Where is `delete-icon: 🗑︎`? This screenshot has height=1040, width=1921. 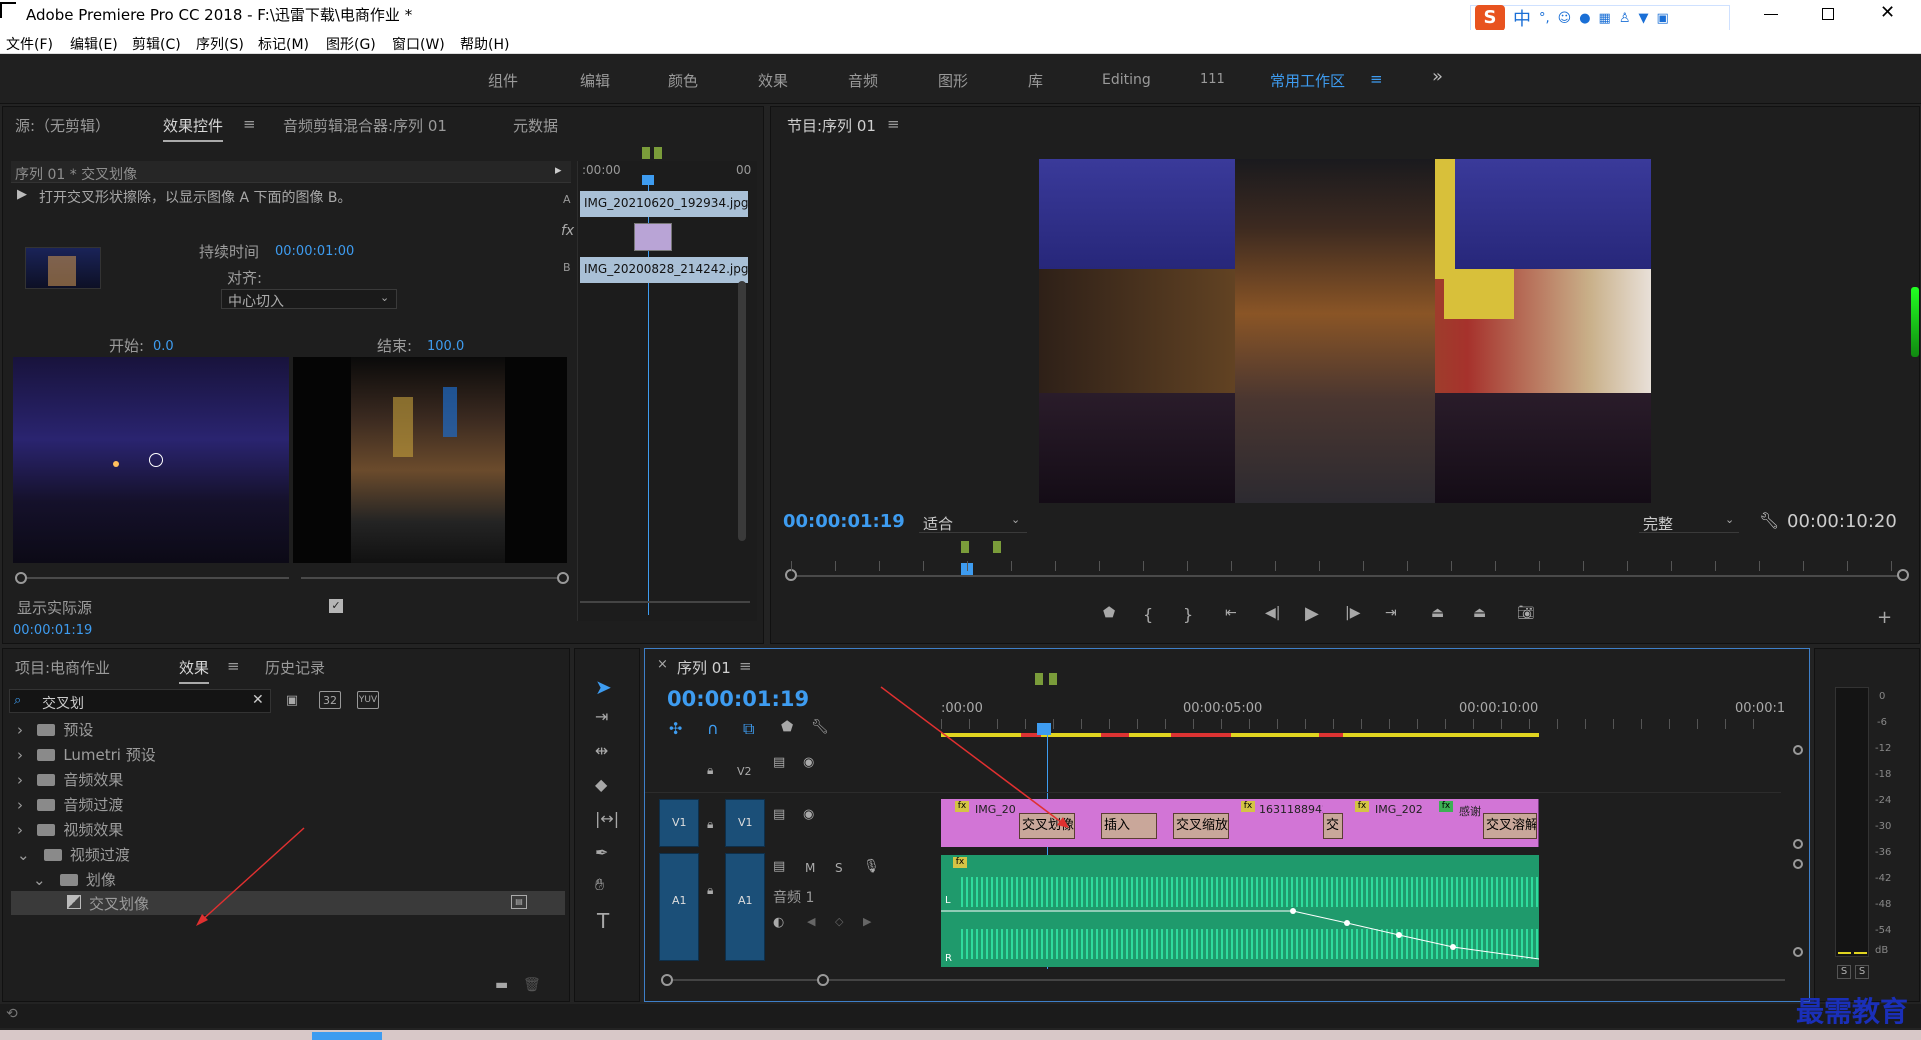
delete-icon: 🗑︎ is located at coordinates (532, 985).